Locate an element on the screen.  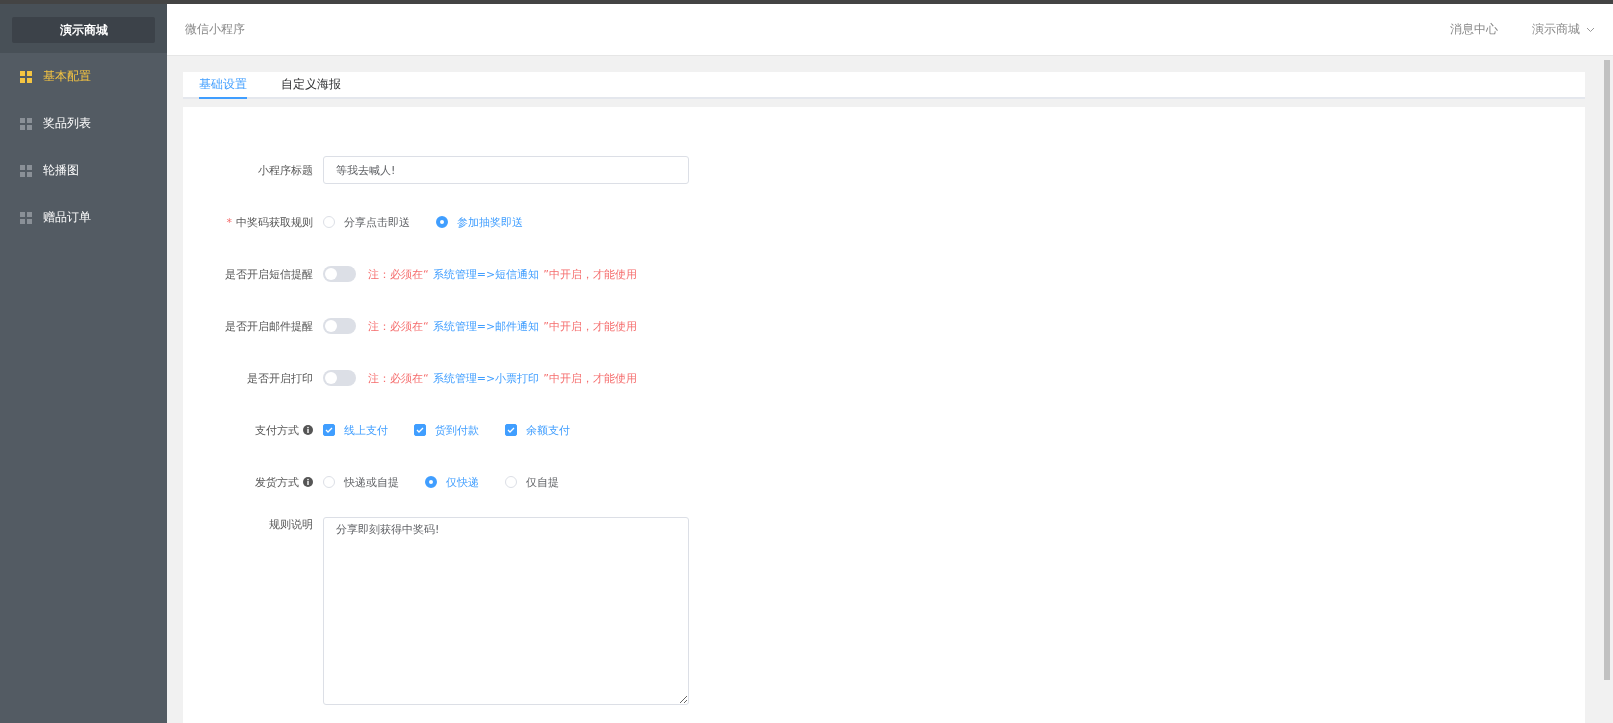
brand-label: 演示商城 is located at coordinates (83, 30).